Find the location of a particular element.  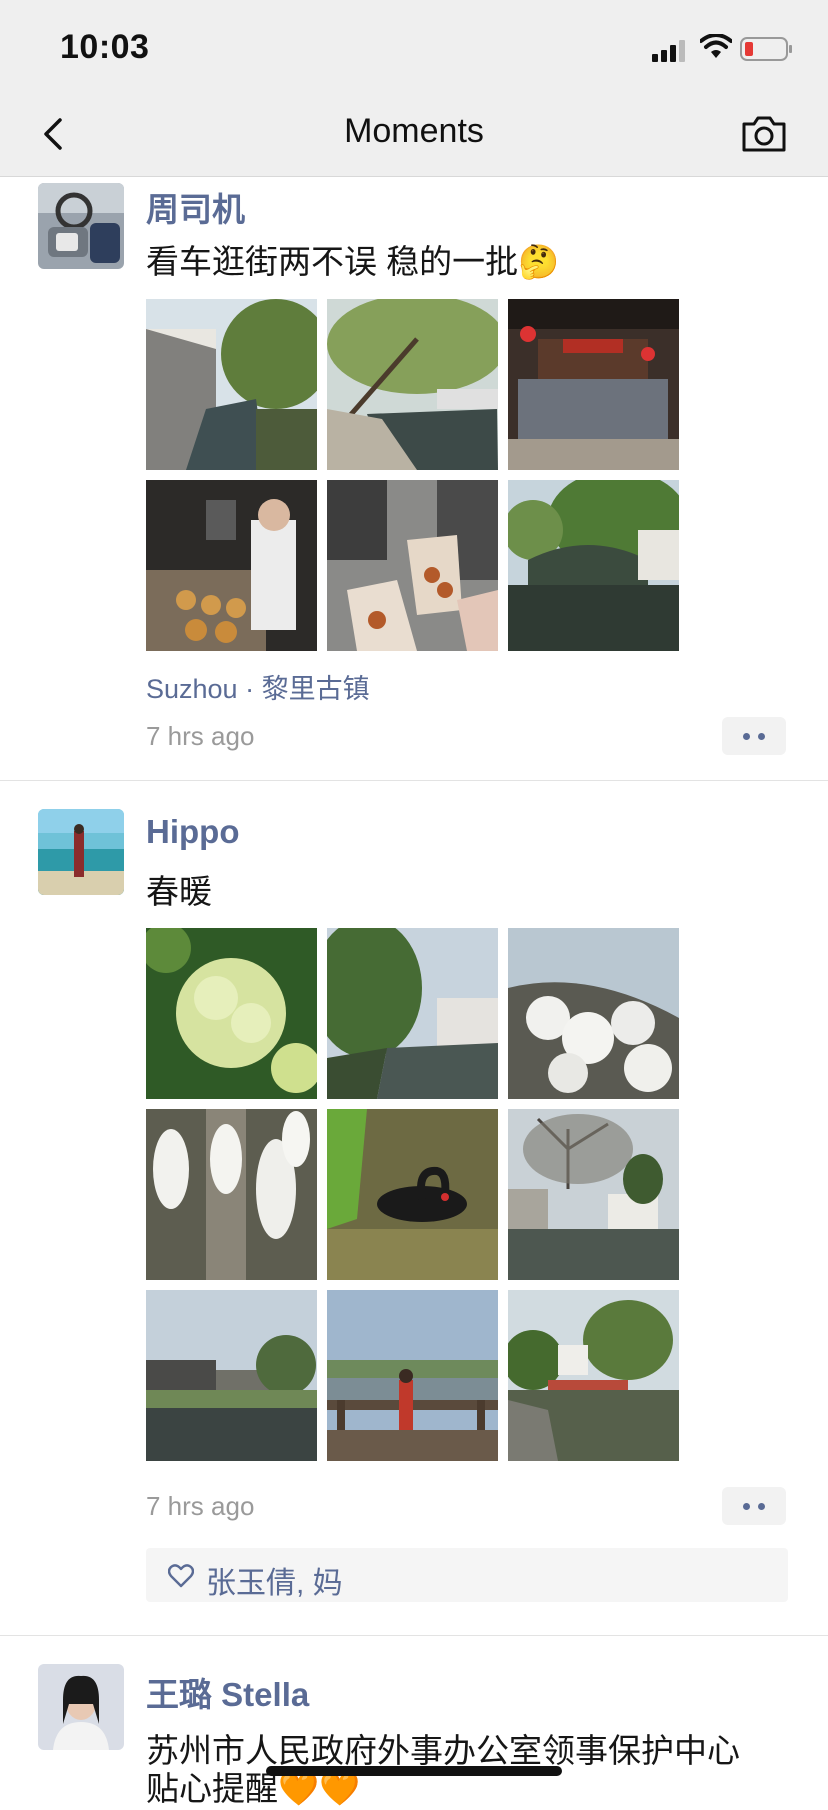

navigation-bar: 10:03 Moments is located at coordinates (414, 88).